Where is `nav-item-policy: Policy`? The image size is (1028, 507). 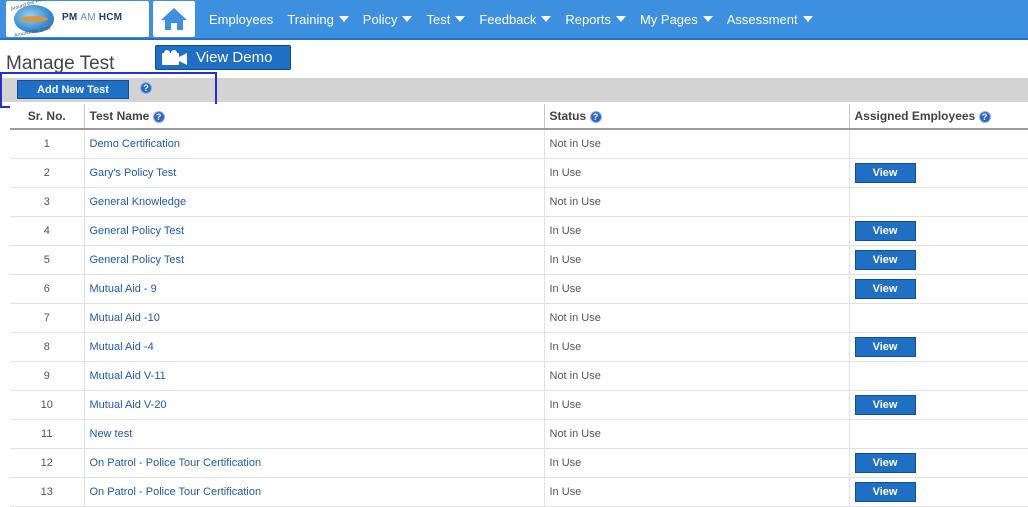
nav-item-policy: Policy is located at coordinates (388, 19).